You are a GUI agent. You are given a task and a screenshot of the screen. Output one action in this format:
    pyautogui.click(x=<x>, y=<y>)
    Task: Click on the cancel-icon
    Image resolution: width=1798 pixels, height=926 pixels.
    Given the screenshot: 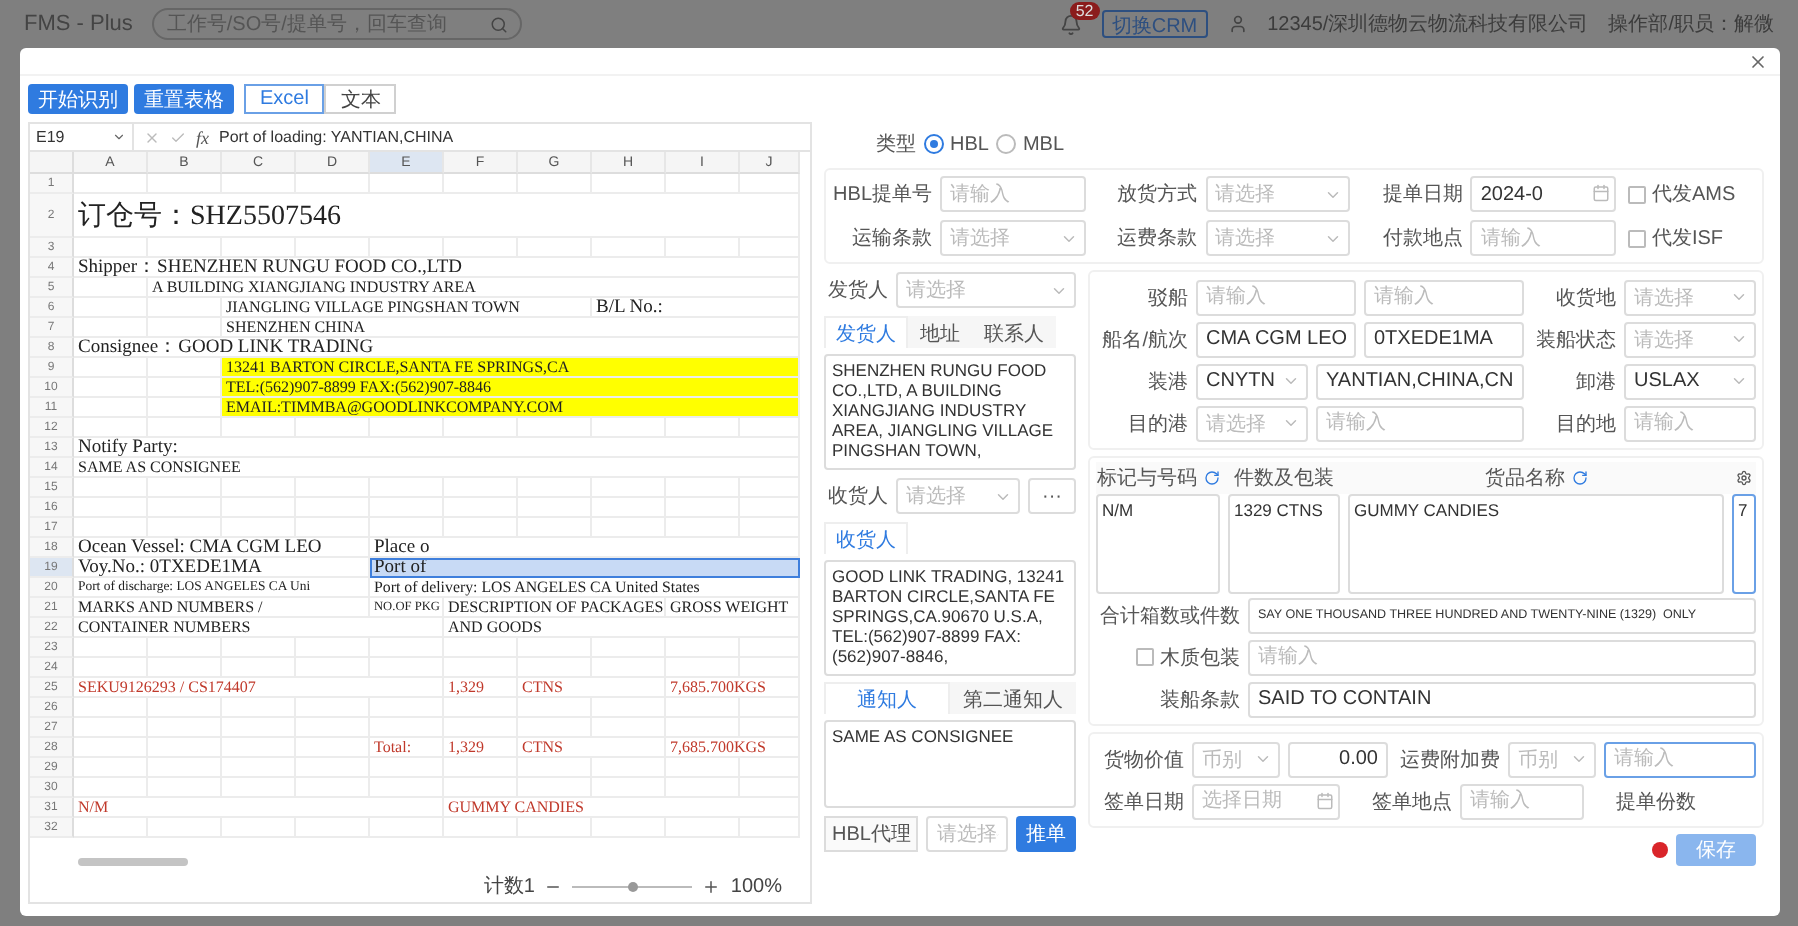 What is the action you would take?
    pyautogui.click(x=152, y=137)
    